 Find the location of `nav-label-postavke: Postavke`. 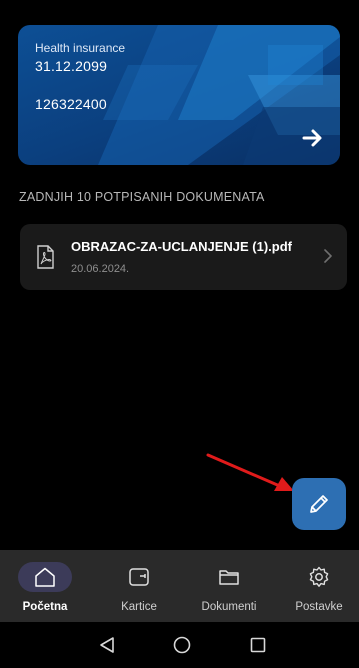

nav-label-postavke: Postavke is located at coordinates (319, 607).